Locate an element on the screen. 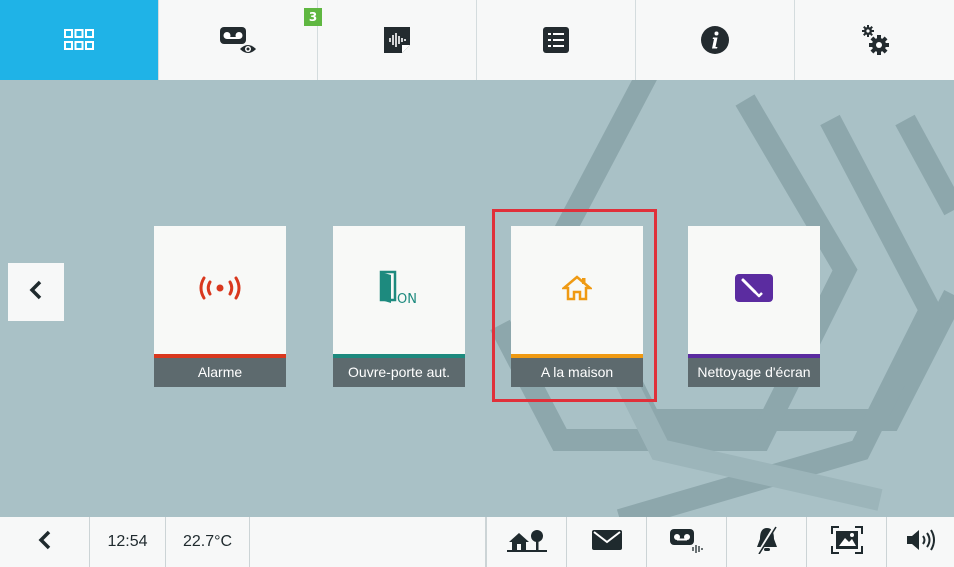 The width and height of the screenshot is (954, 567). card-alarme: Alarme is located at coordinates (220, 306).